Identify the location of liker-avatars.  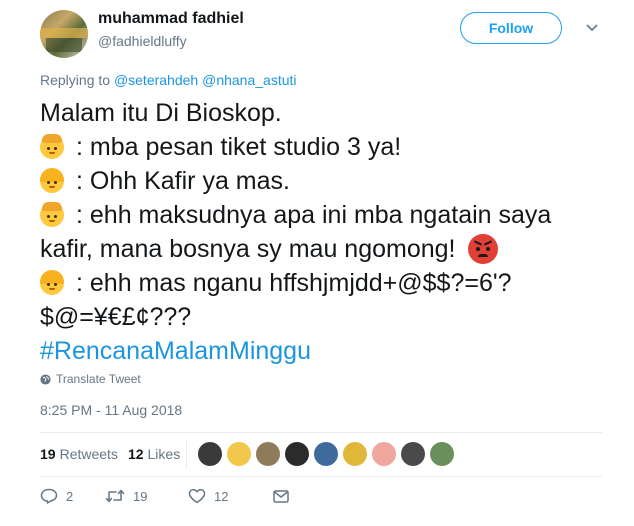
(328, 454).